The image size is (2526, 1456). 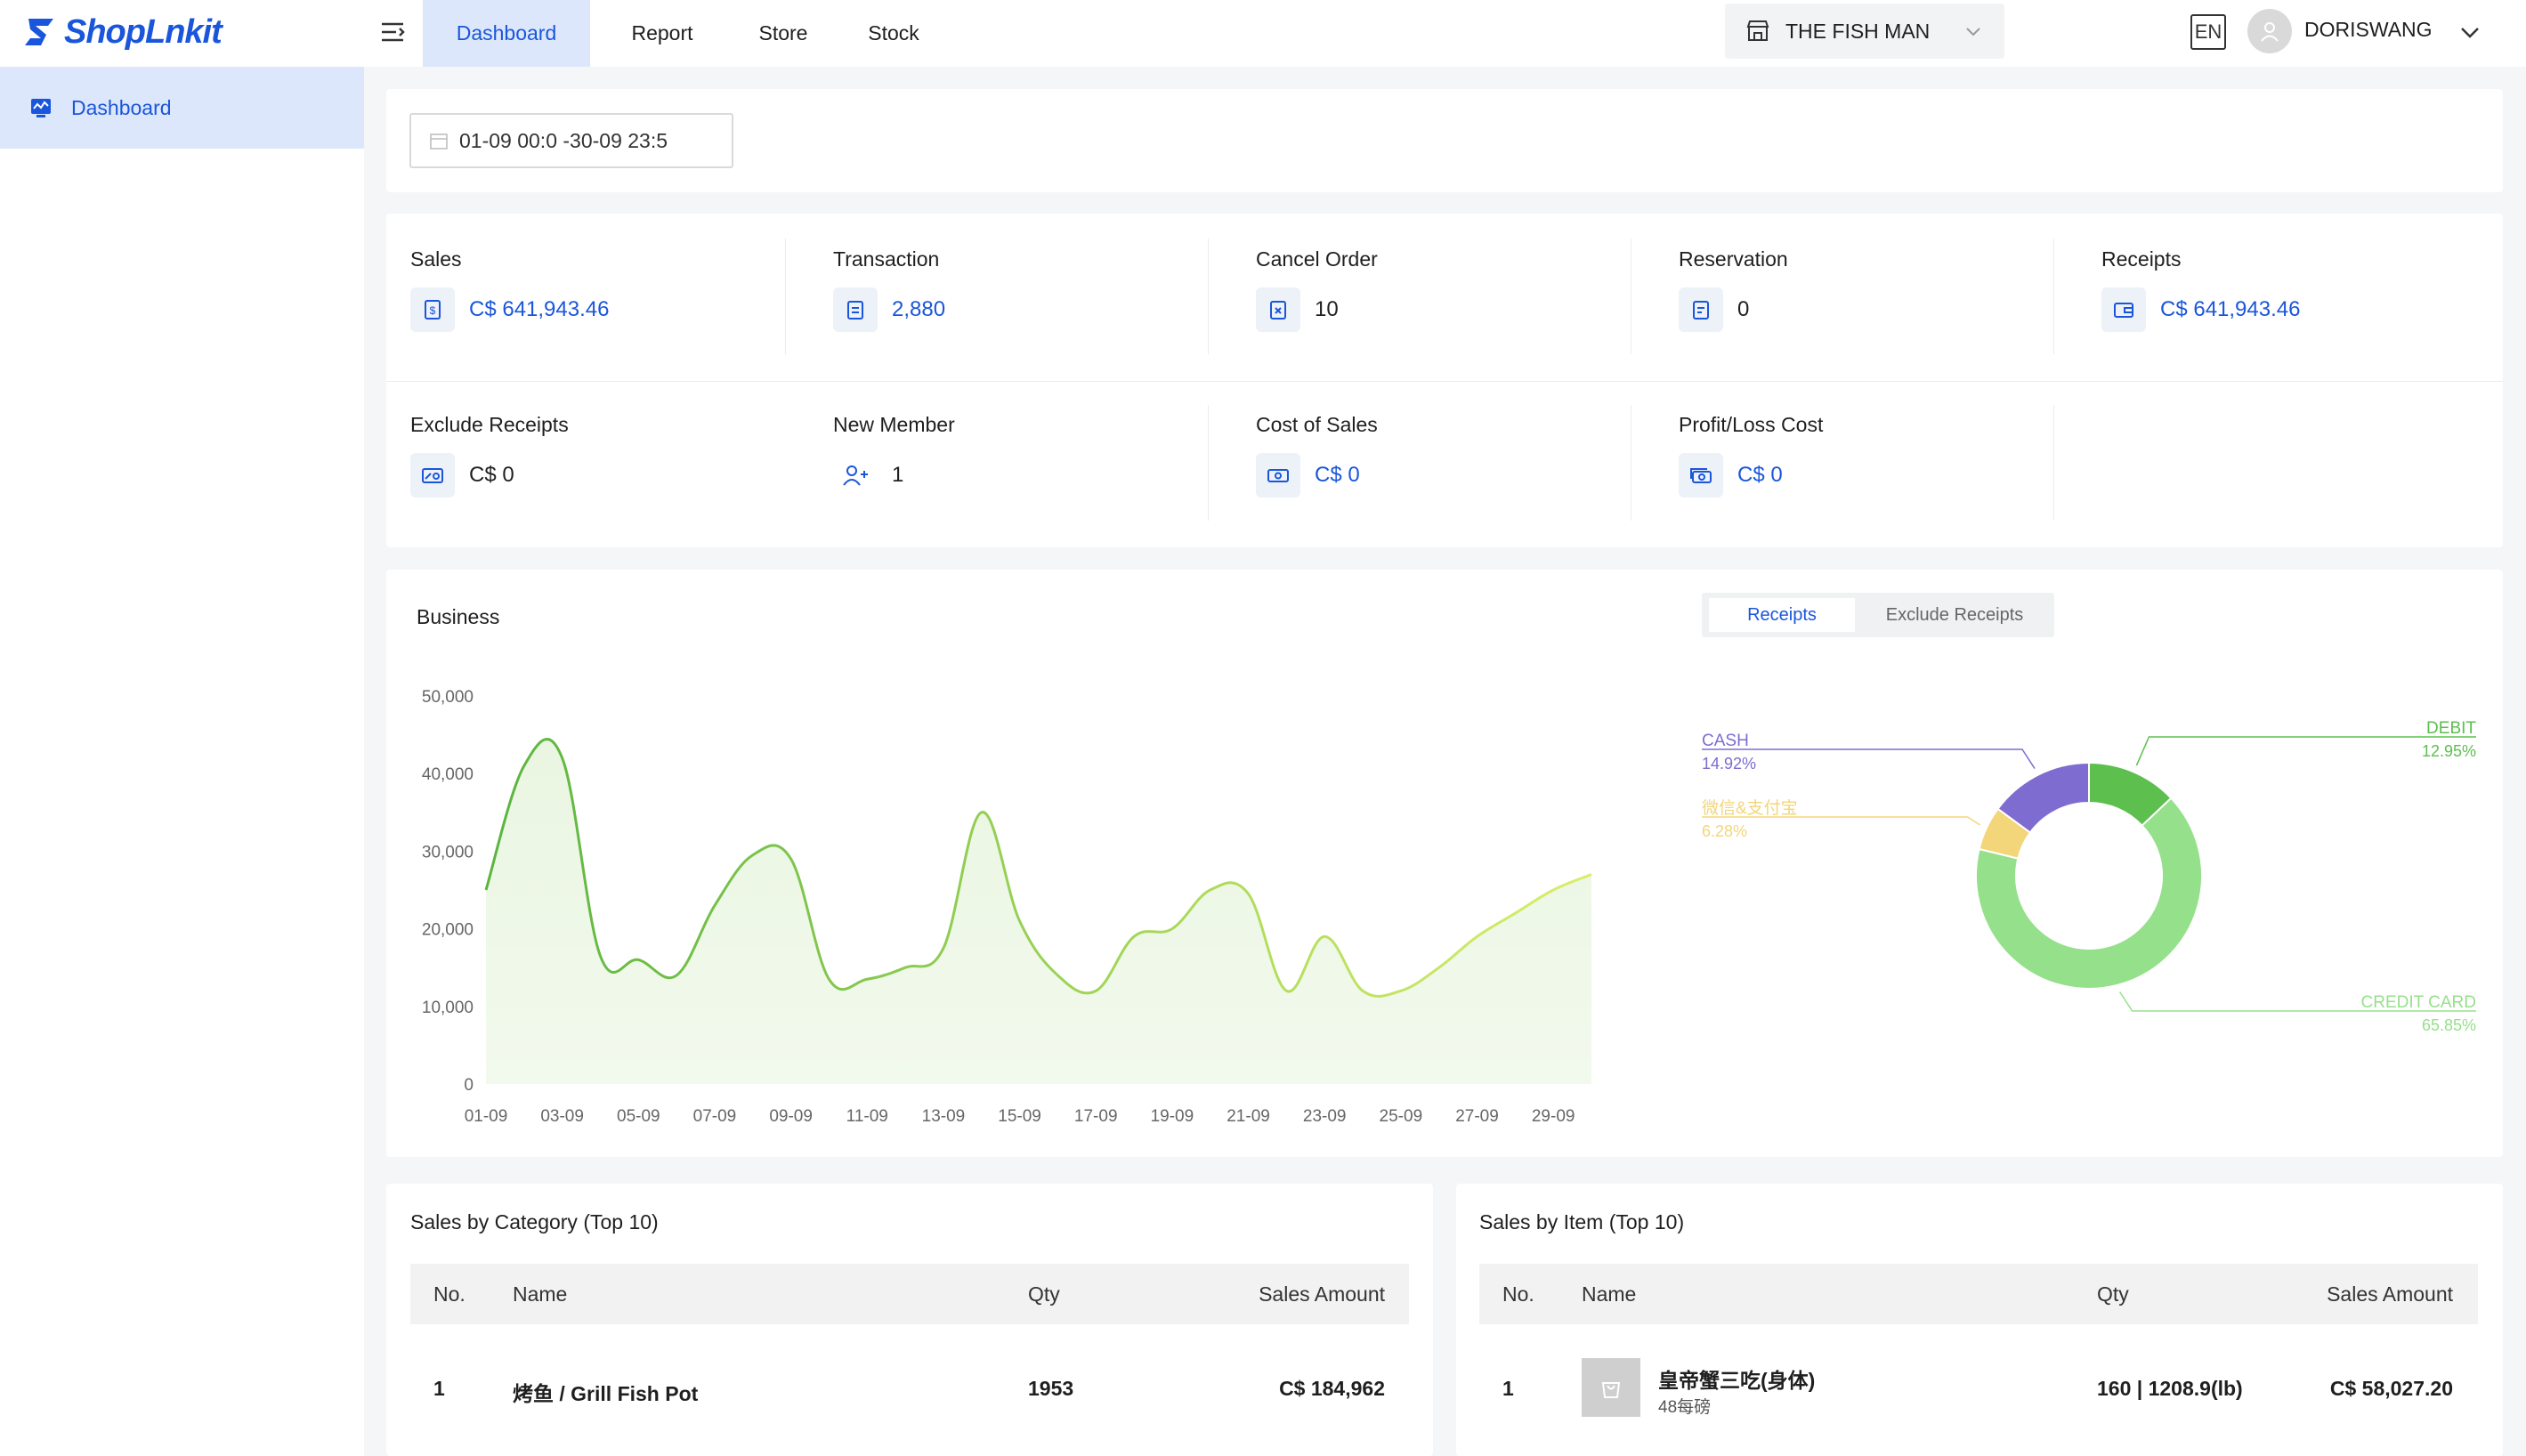 What do you see at coordinates (571, 140) in the screenshot?
I see `date-range-picker: 01-09 00:0 -30-09 23:5` at bounding box center [571, 140].